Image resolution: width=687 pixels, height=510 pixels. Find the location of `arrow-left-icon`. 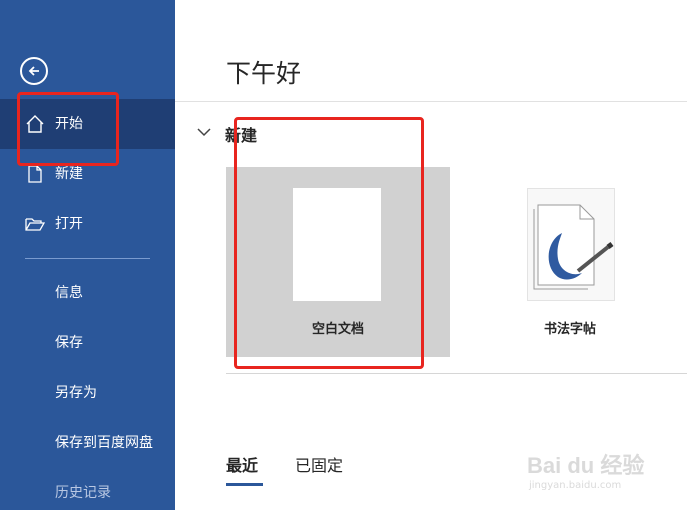

arrow-left-icon is located at coordinates (33, 71).